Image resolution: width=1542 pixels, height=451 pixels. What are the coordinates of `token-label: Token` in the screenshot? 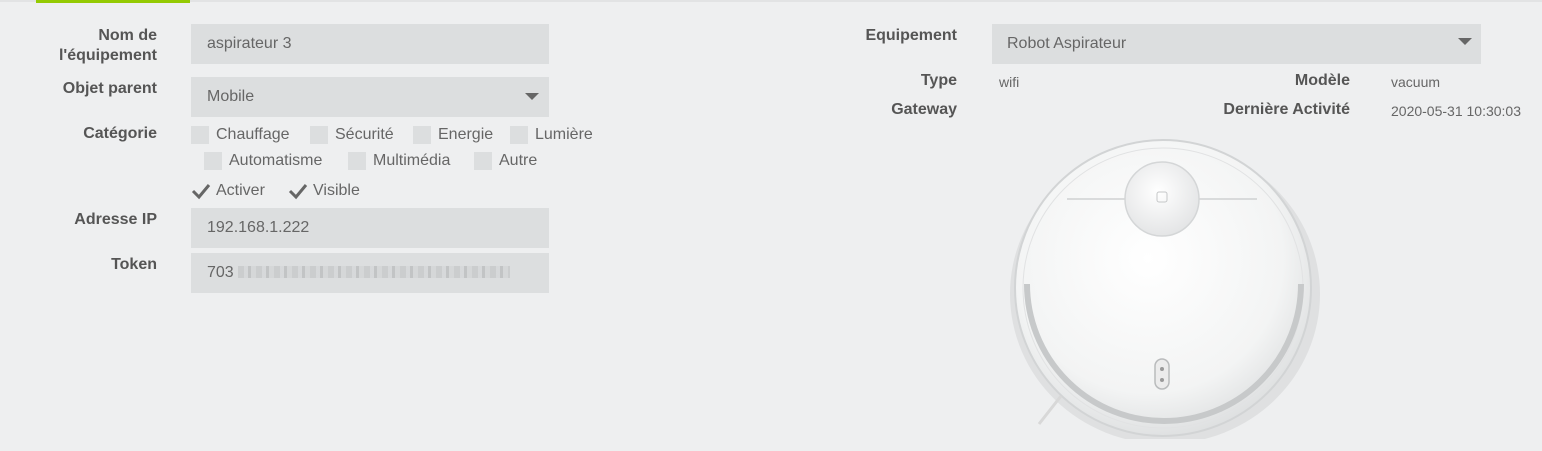 It's located at (134, 264).